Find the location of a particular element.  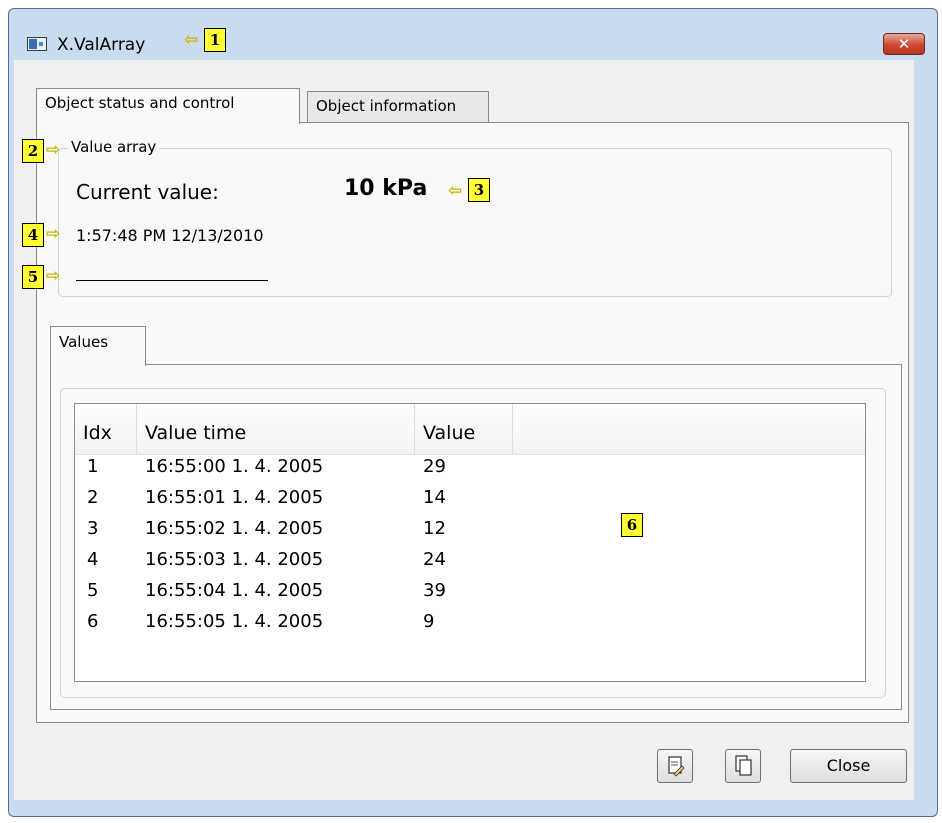

cell-value-time: 16:55:04 1. 4. 2005 is located at coordinates (234, 590).